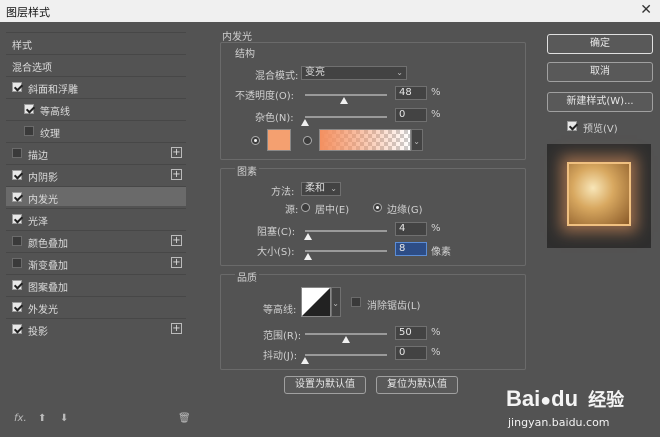  What do you see at coordinates (546, 400) in the screenshot?
I see `paw-icon: ●` at bounding box center [546, 400].